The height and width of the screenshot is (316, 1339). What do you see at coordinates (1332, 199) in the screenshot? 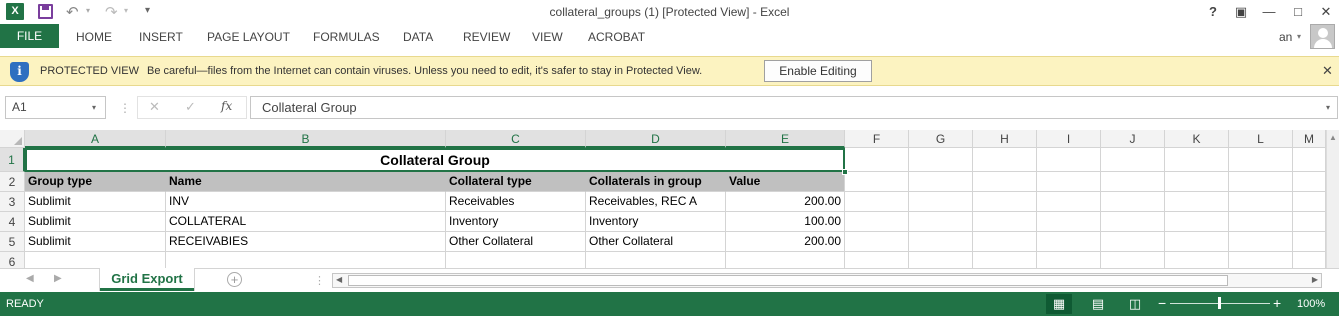
I see `vertical-scrollbar: ▲` at bounding box center [1332, 199].